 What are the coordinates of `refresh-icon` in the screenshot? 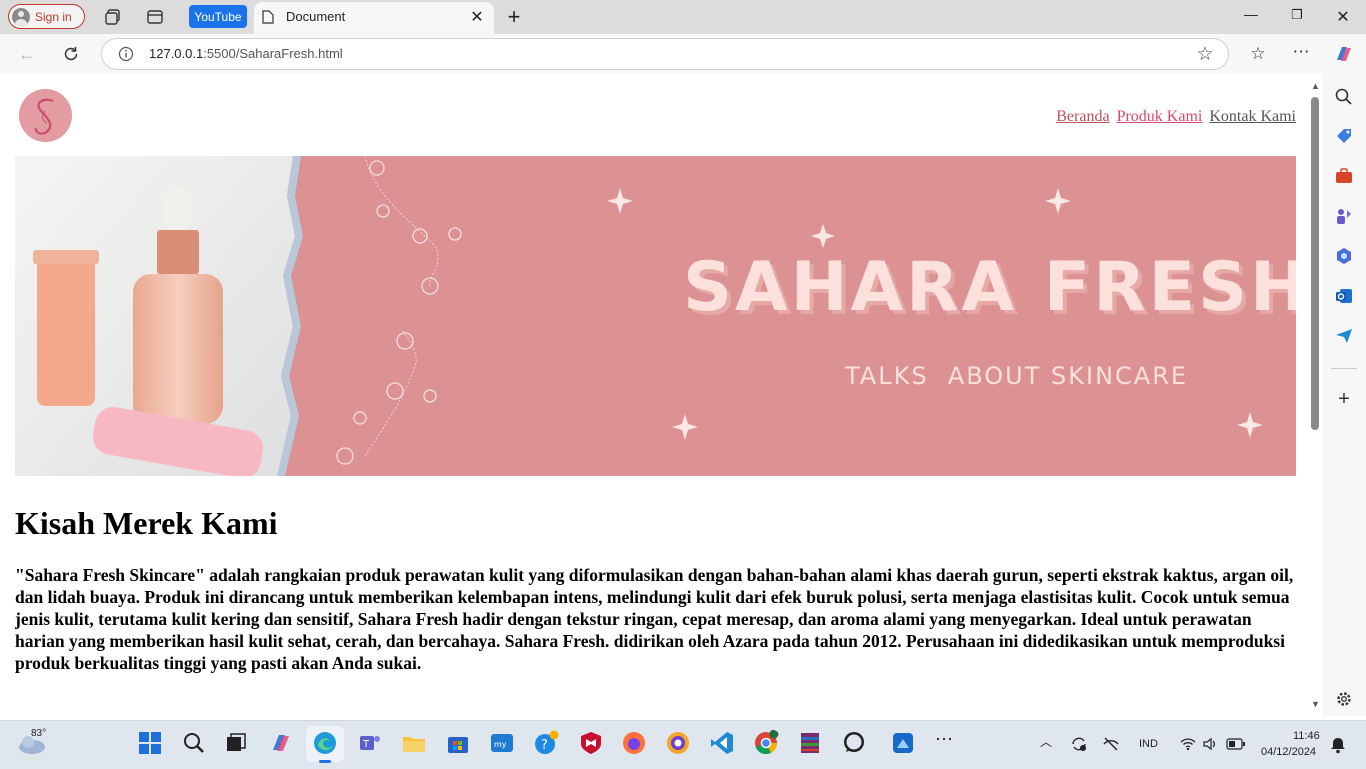 It's located at (71, 54).